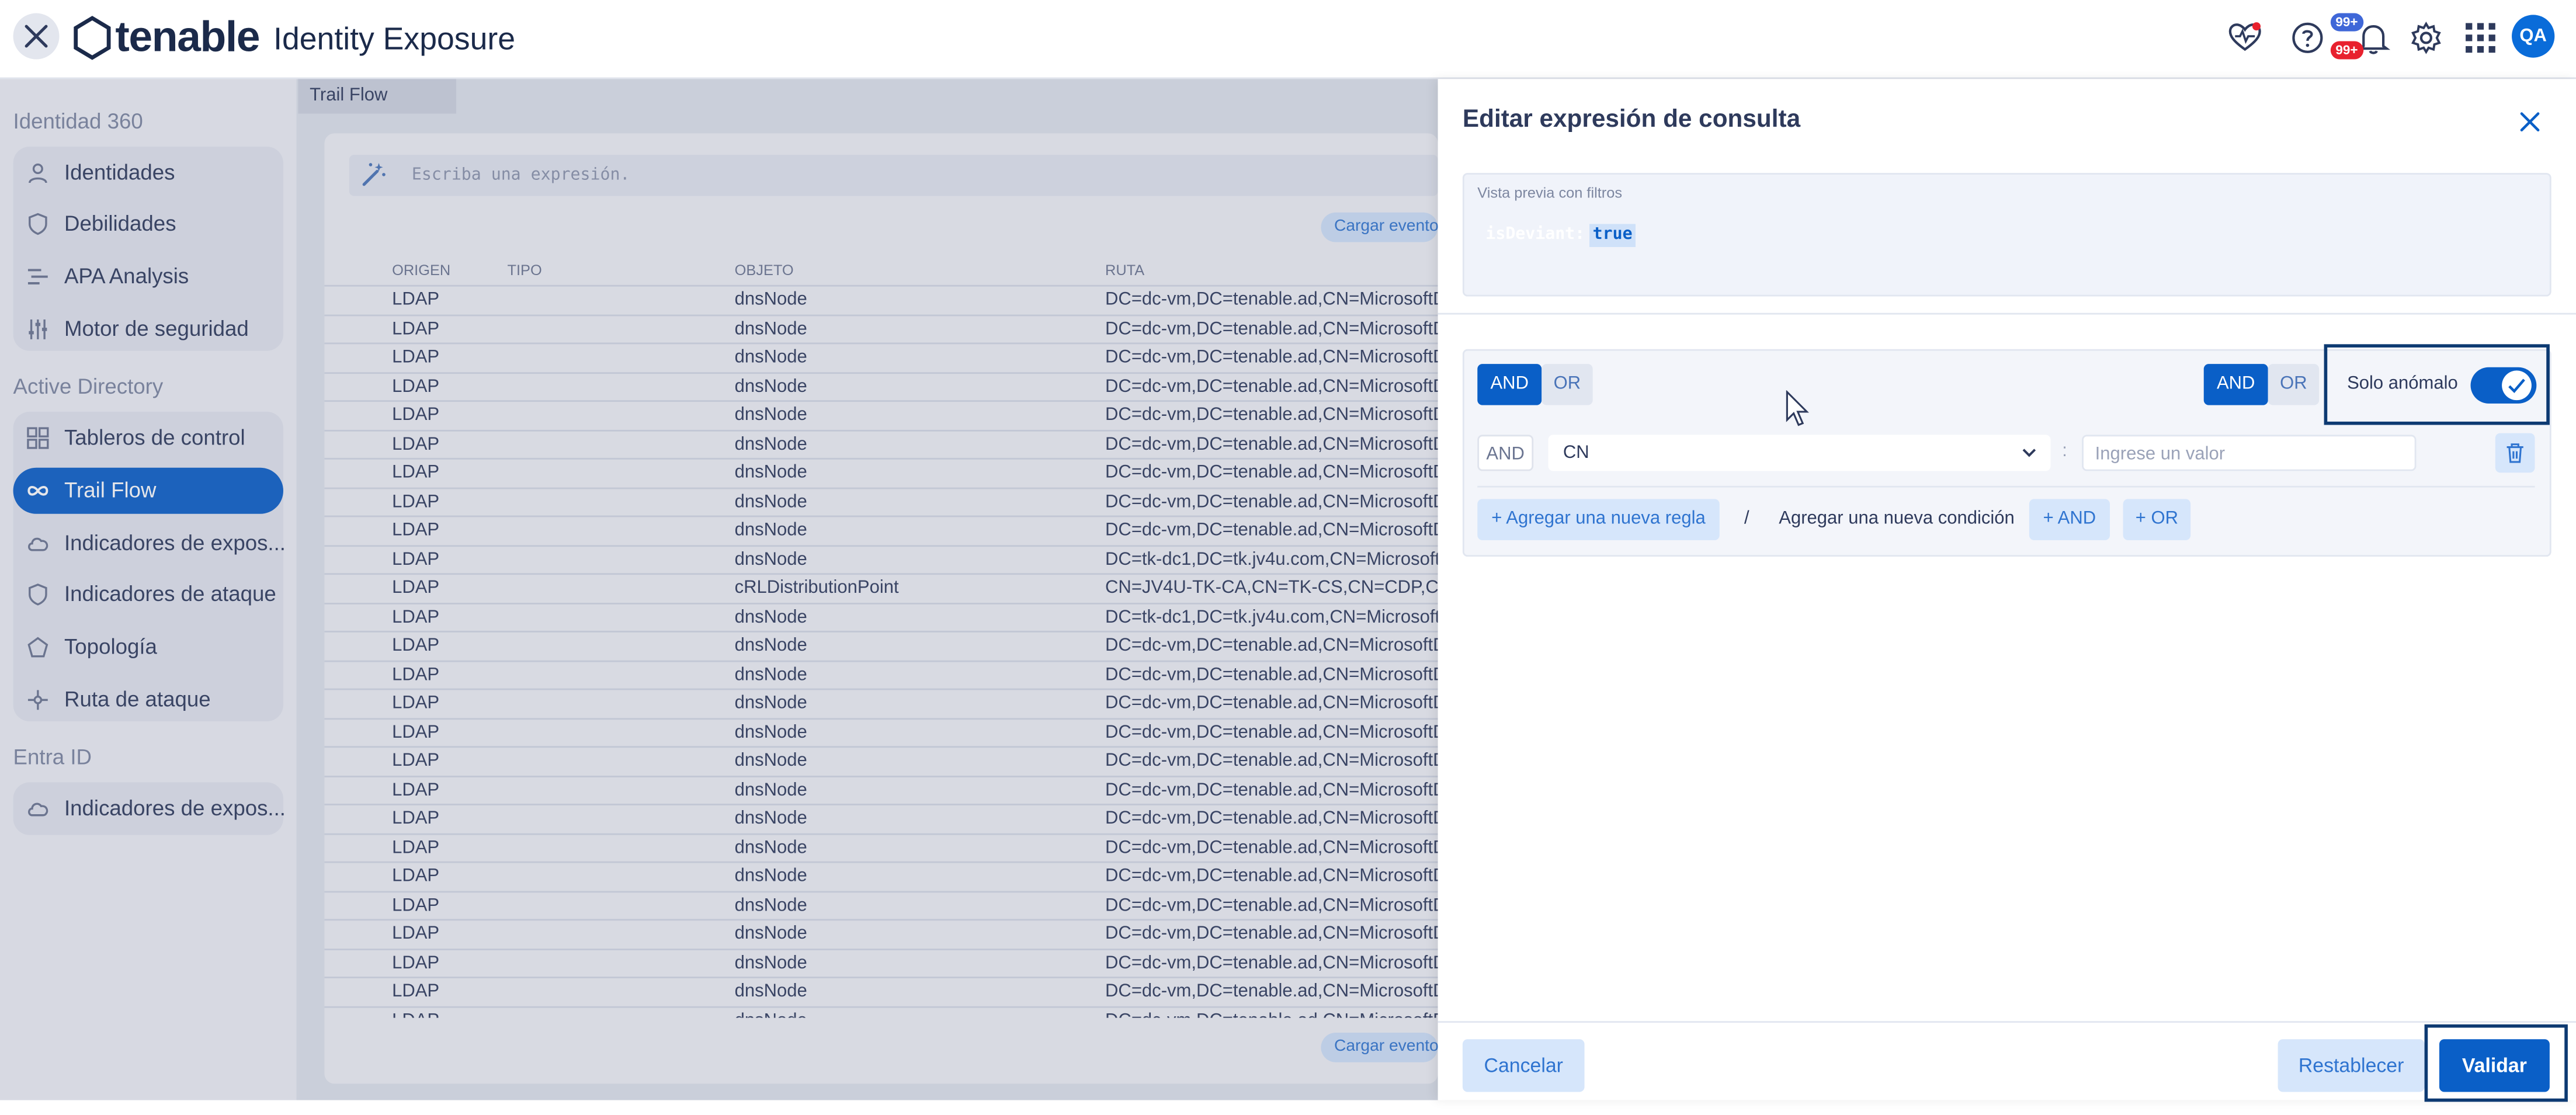 The image size is (2576, 1115). What do you see at coordinates (2235, 384) in the screenshot?
I see `anomalous-and-button: AND` at bounding box center [2235, 384].